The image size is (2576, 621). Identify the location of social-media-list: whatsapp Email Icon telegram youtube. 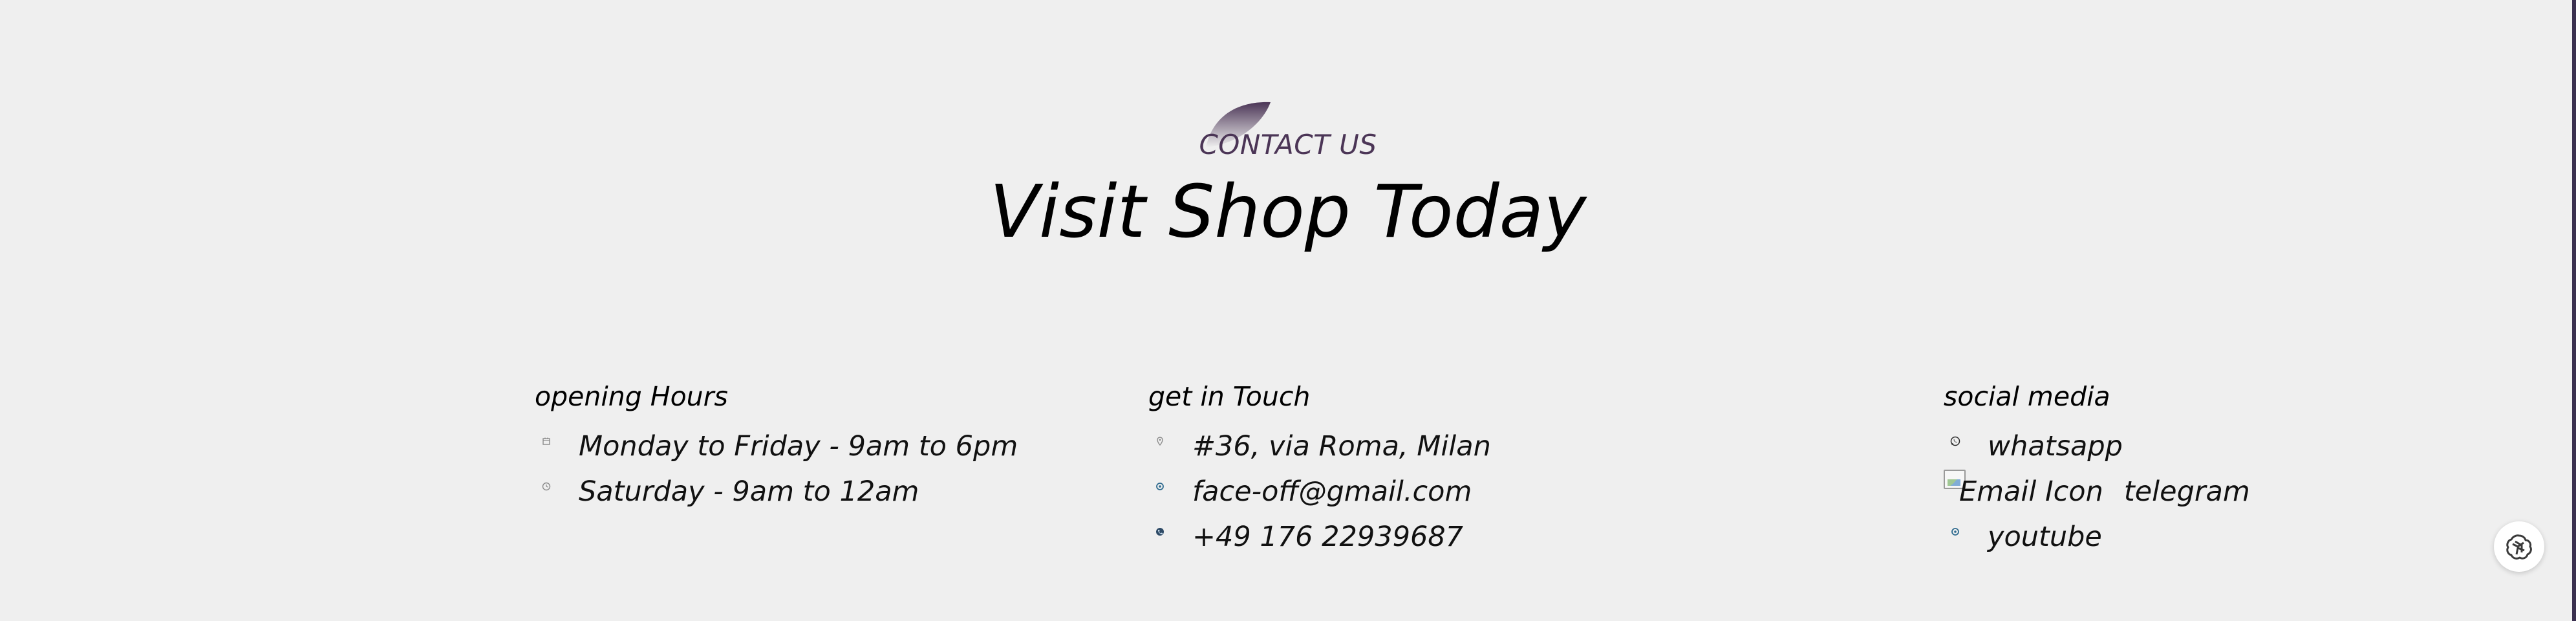
(2097, 492).